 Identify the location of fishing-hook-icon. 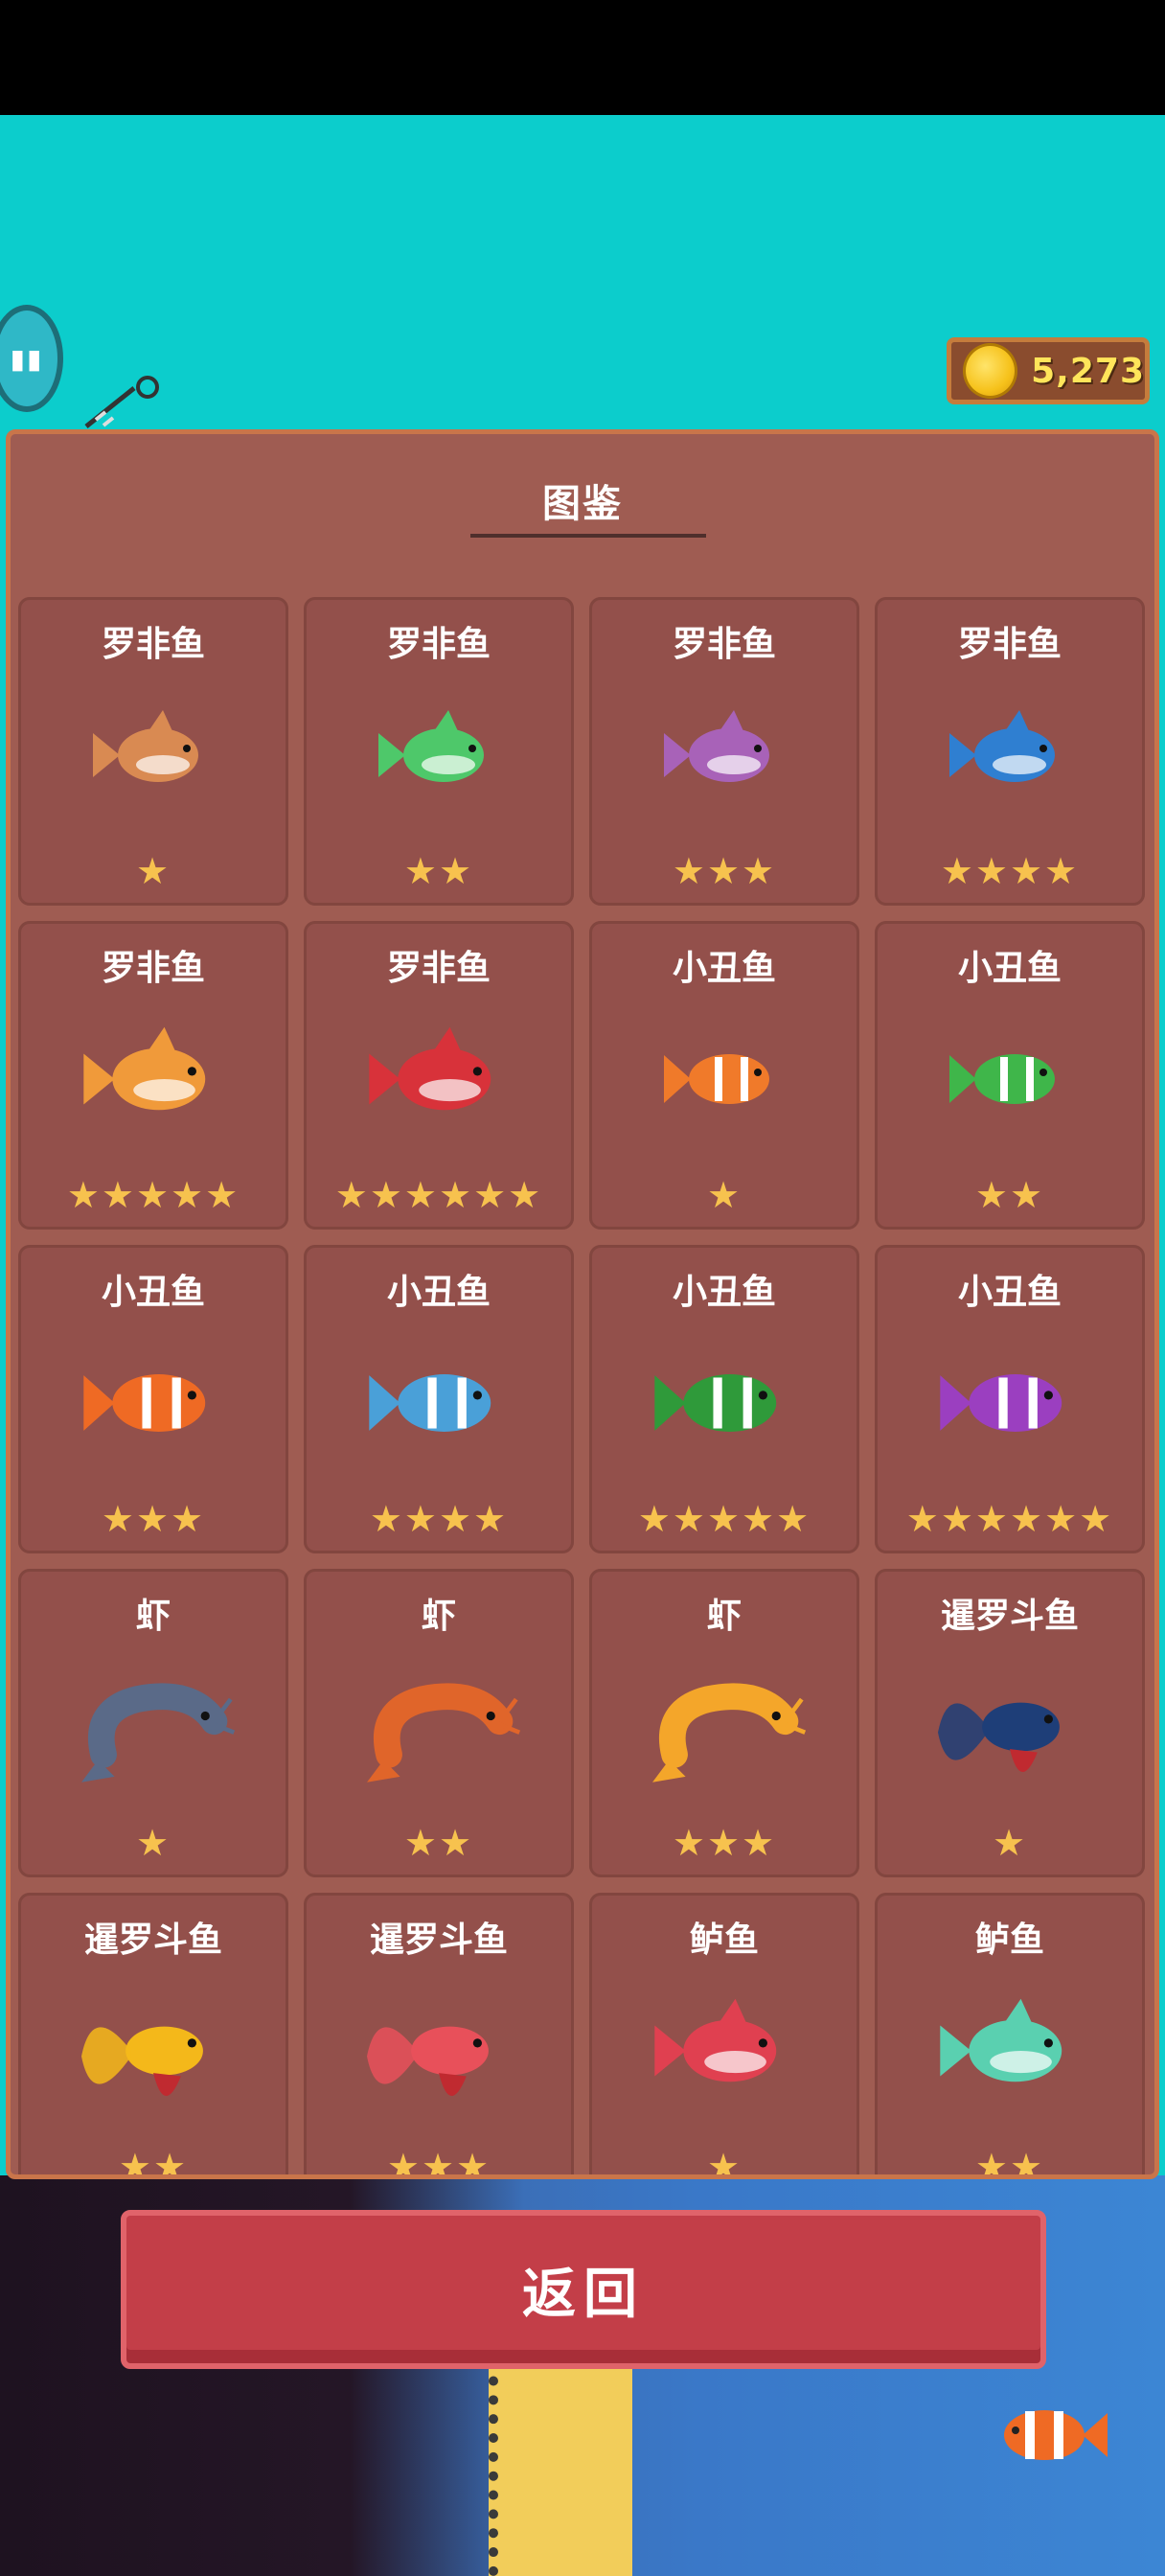
(121, 402).